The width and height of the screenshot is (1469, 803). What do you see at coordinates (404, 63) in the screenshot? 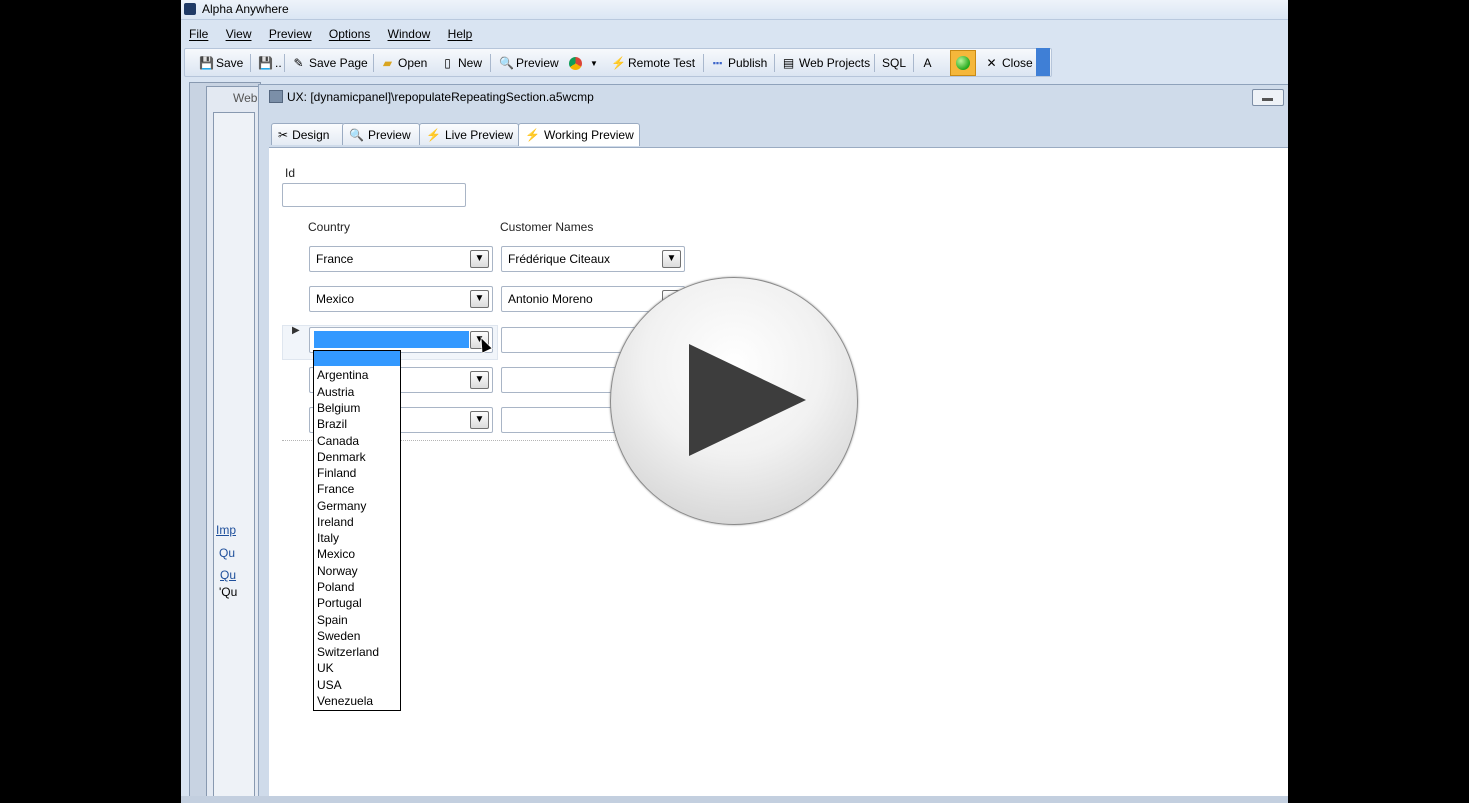
I see `open-button: ▰ Open` at bounding box center [404, 63].